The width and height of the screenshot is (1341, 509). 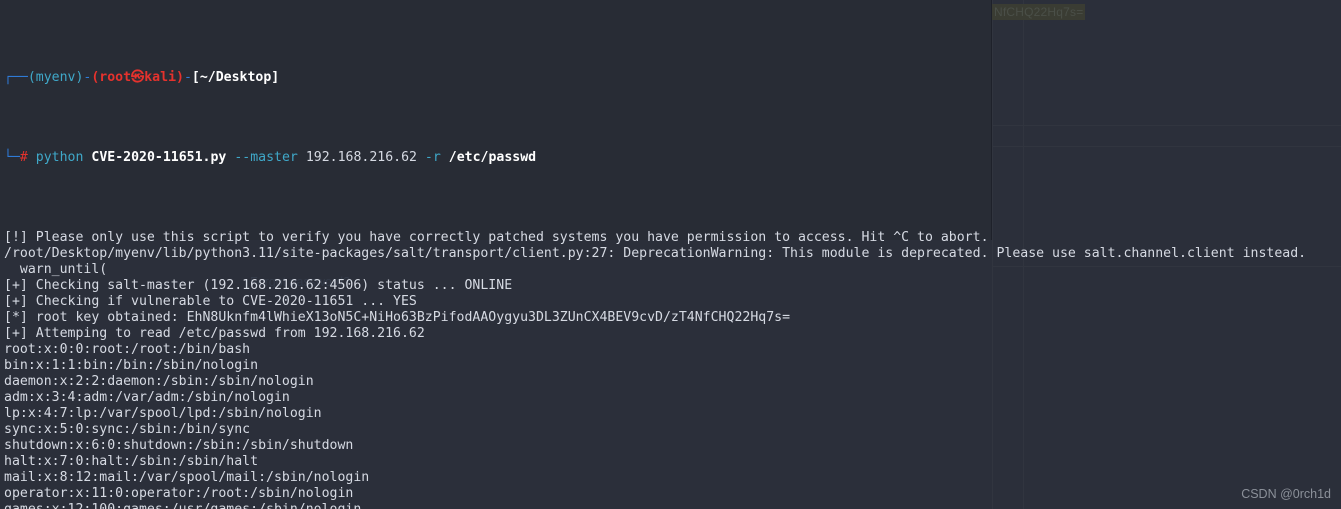 I want to click on prompt-user-host: (root㉿kali), so click(x=137, y=77).